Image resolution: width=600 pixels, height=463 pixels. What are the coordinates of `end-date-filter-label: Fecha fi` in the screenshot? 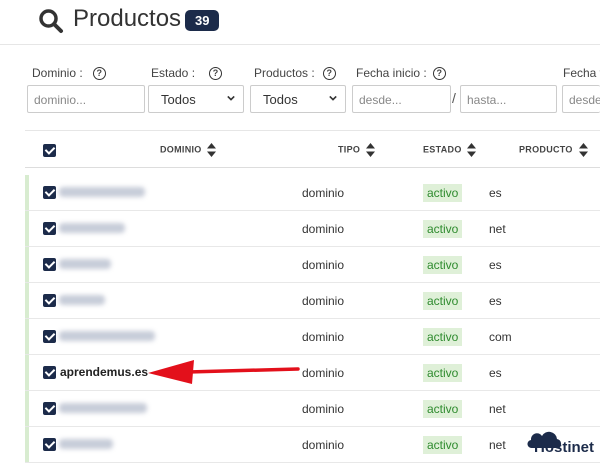 It's located at (581, 73).